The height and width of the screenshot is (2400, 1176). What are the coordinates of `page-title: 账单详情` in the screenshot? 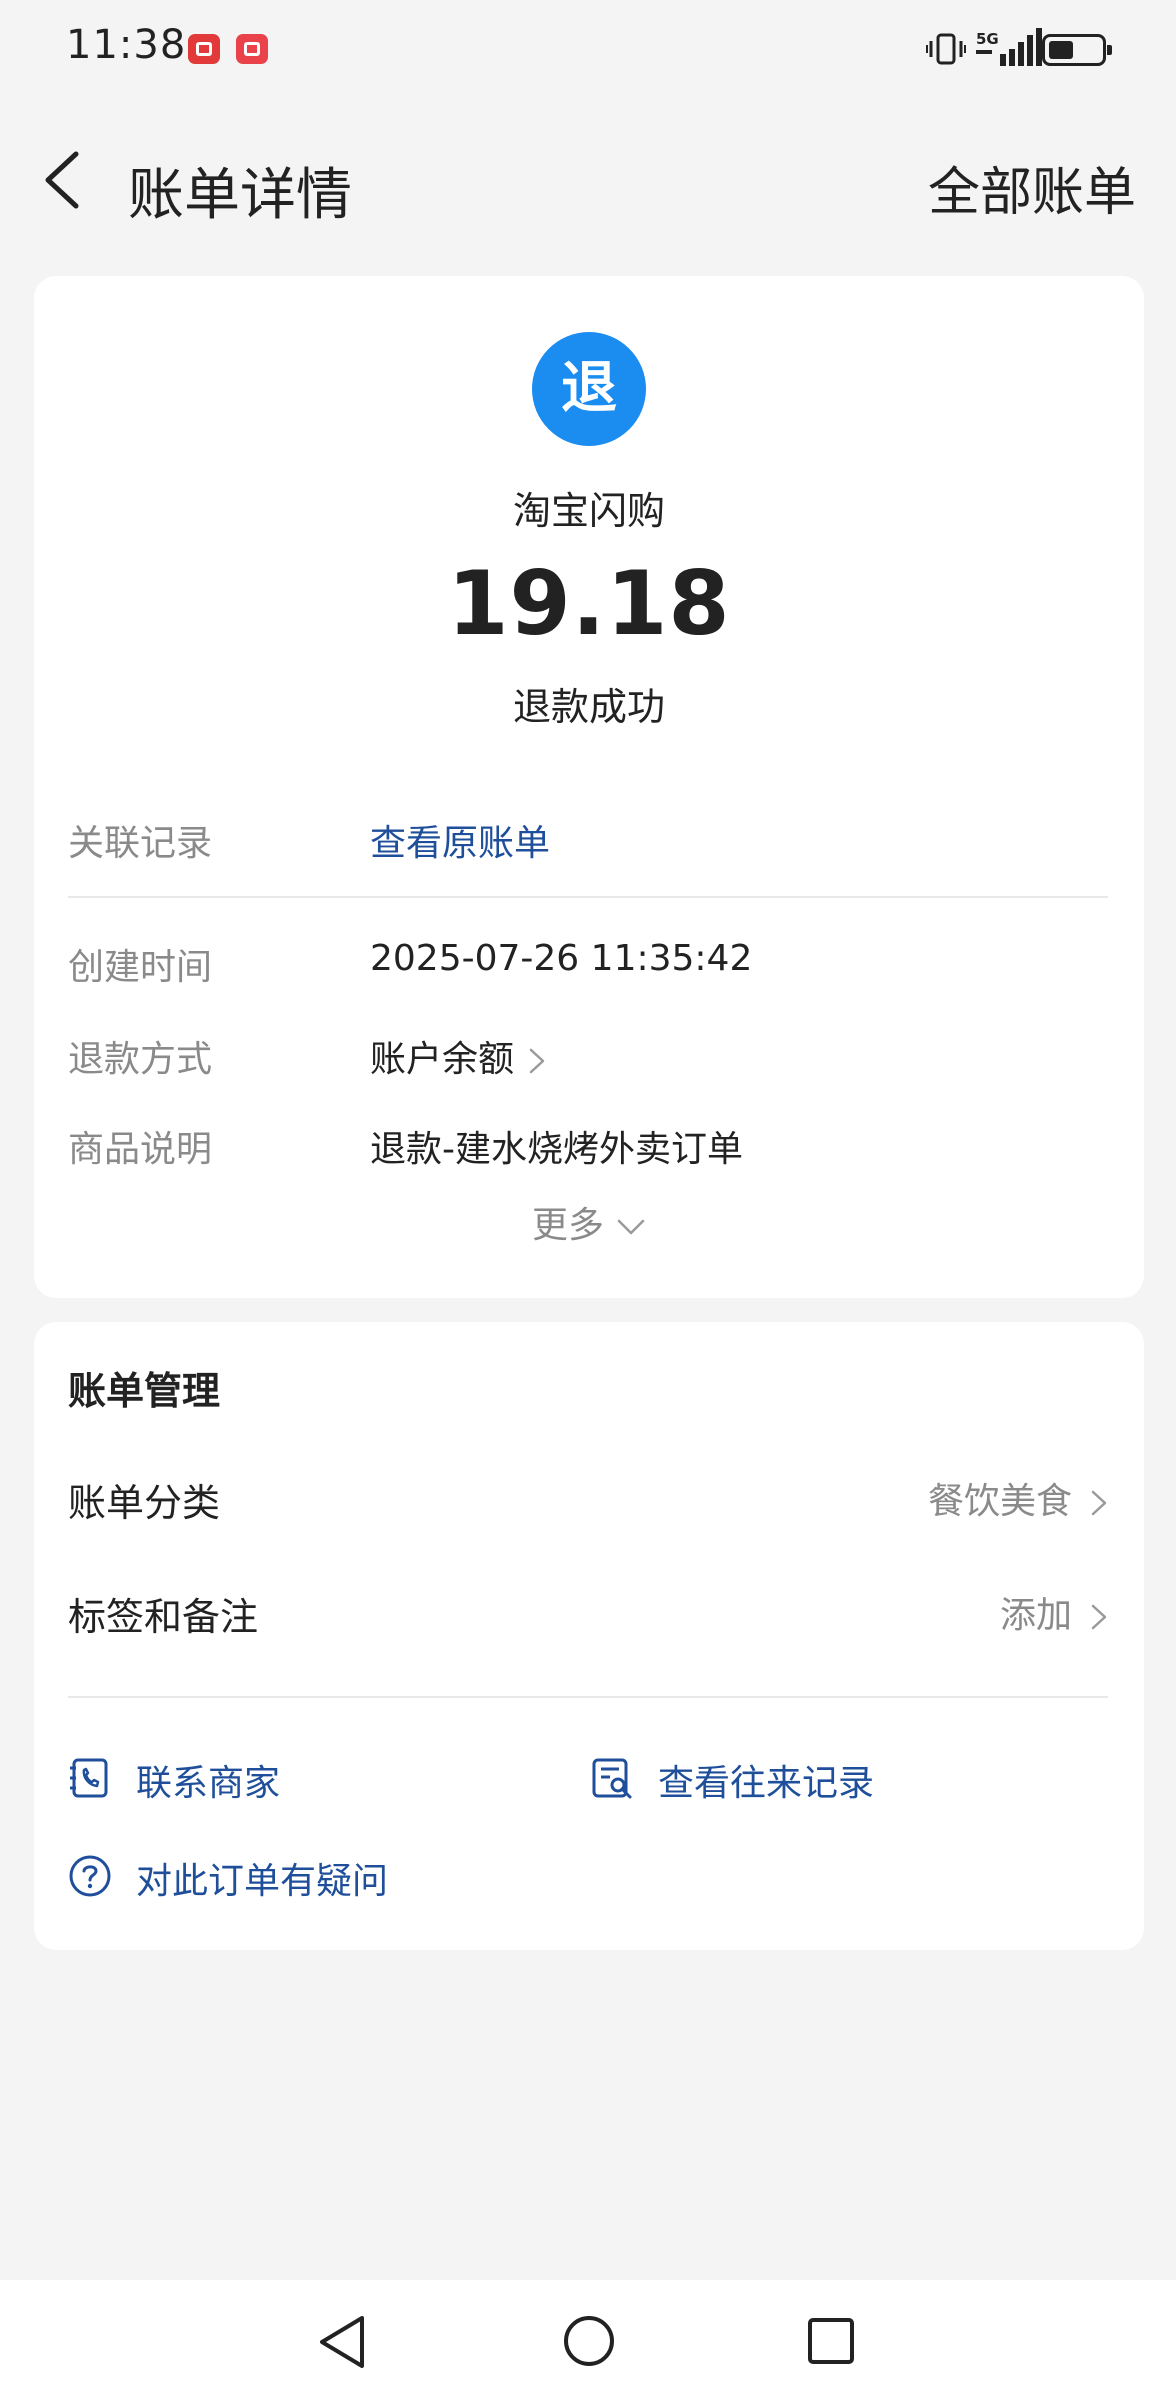 It's located at (240, 195).